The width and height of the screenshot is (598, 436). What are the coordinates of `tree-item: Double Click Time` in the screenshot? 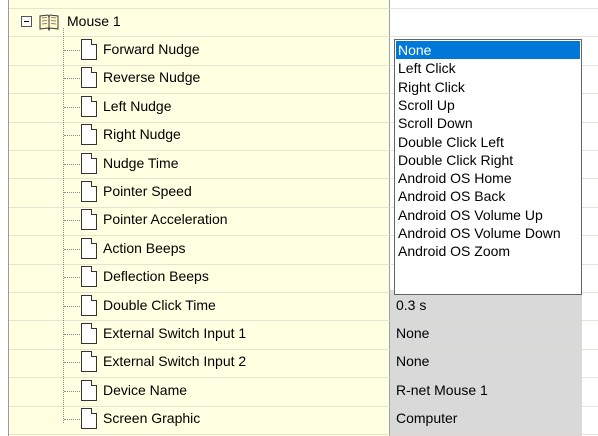 It's located at (199, 306).